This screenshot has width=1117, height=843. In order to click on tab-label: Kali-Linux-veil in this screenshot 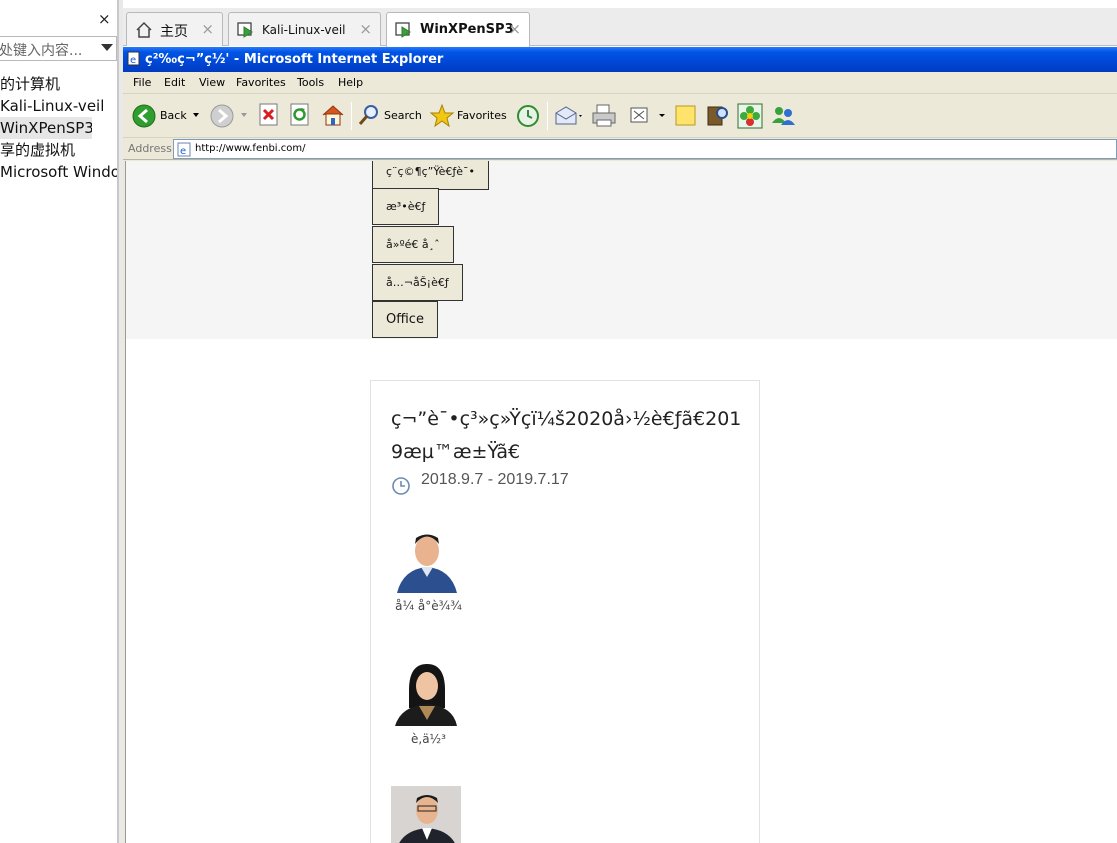, I will do `click(304, 30)`.